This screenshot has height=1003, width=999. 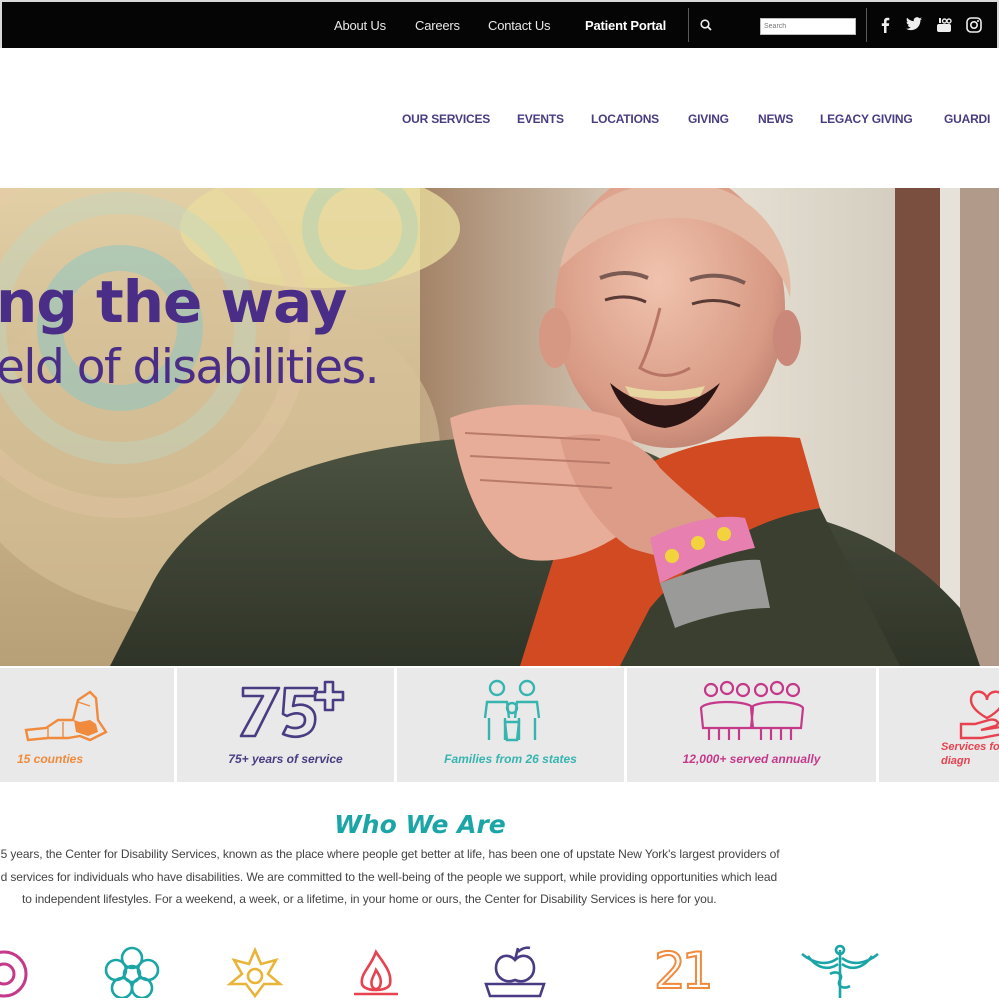 I want to click on family-icon, so click(x=512, y=710).